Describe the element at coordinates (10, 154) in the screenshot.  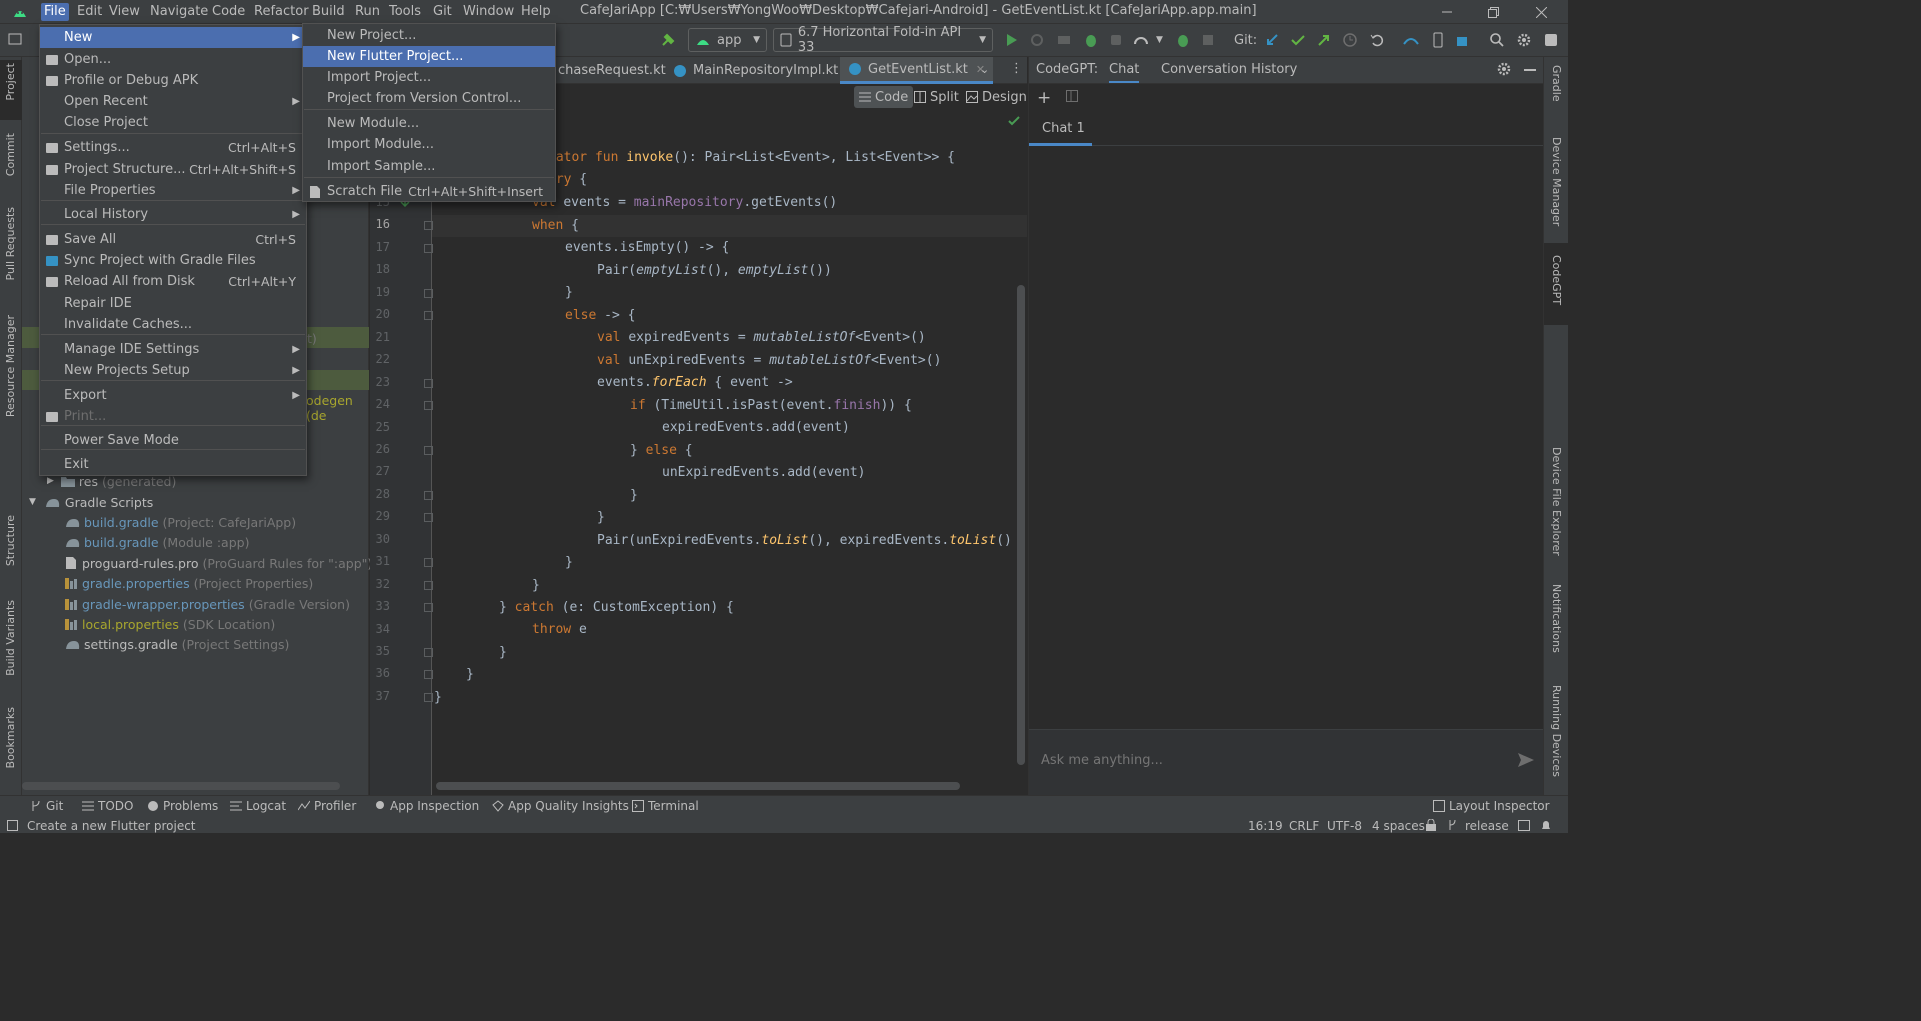
I see `stripe-commit: Commit` at that location.